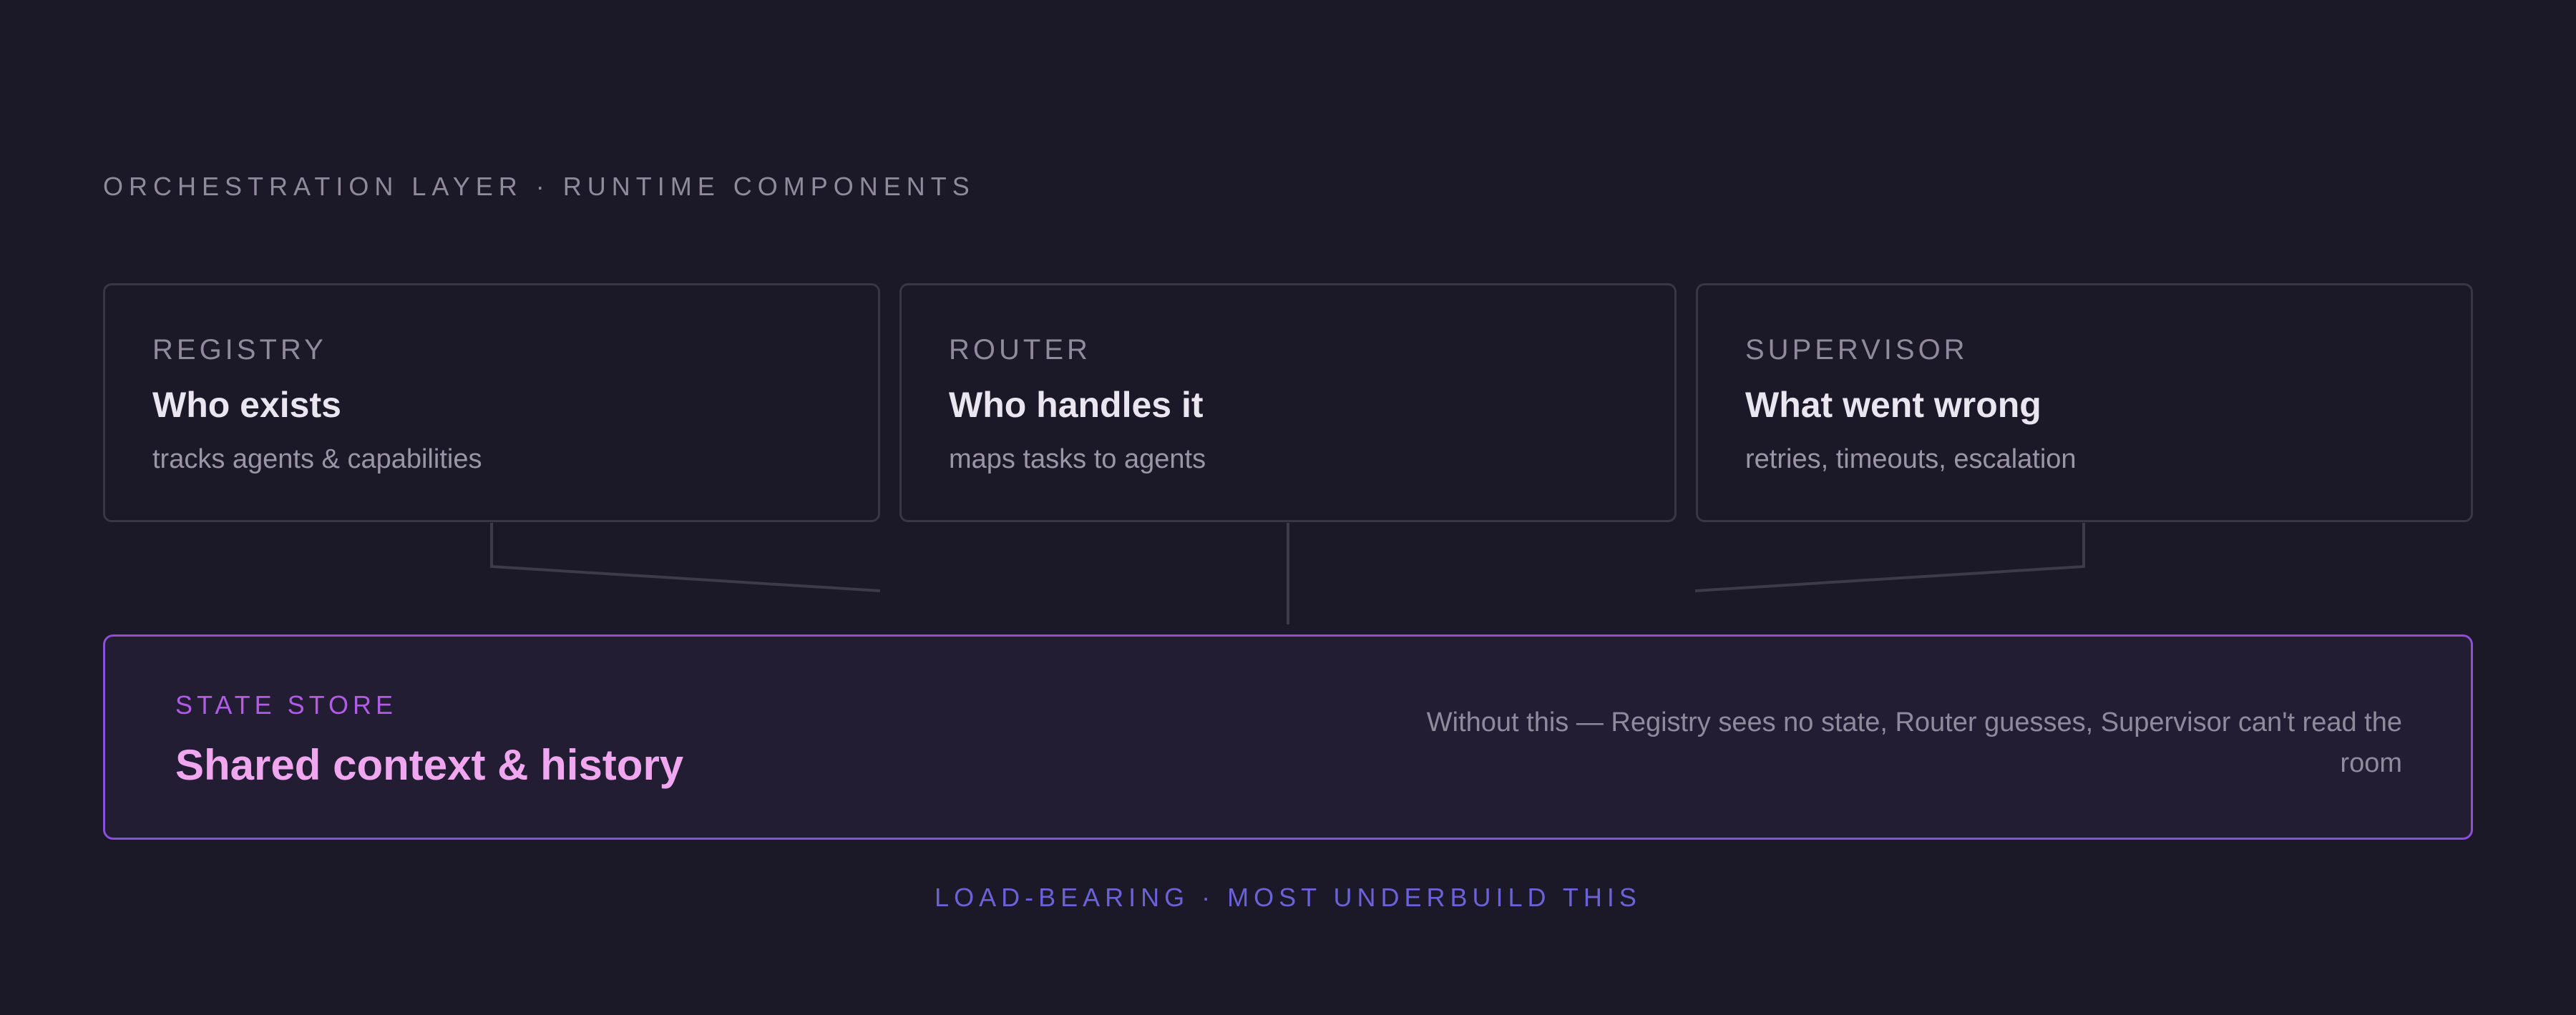 This screenshot has width=2576, height=1015. I want to click on footer-label: LOAD-BEARING · MOST UNDERBUILD THIS, so click(1288, 897).